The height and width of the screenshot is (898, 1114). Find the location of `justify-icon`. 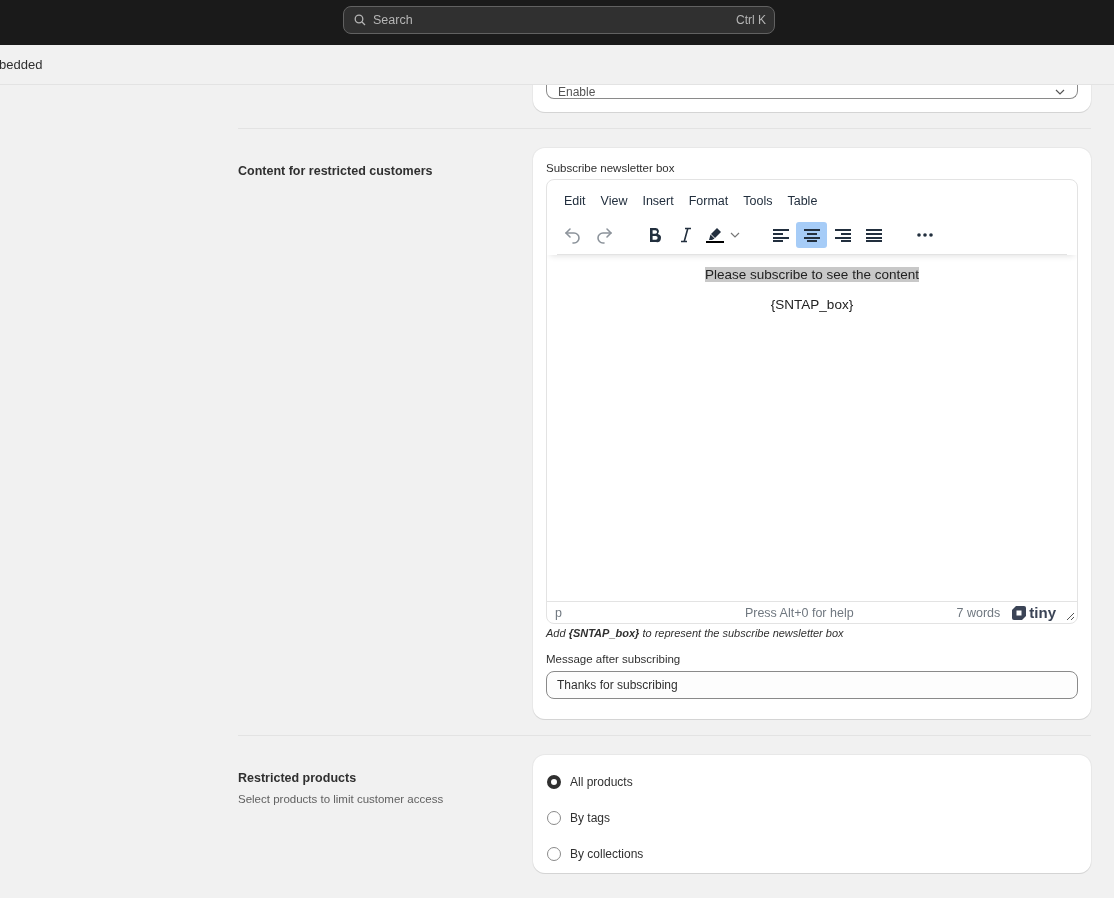

justify-icon is located at coordinates (873, 234).